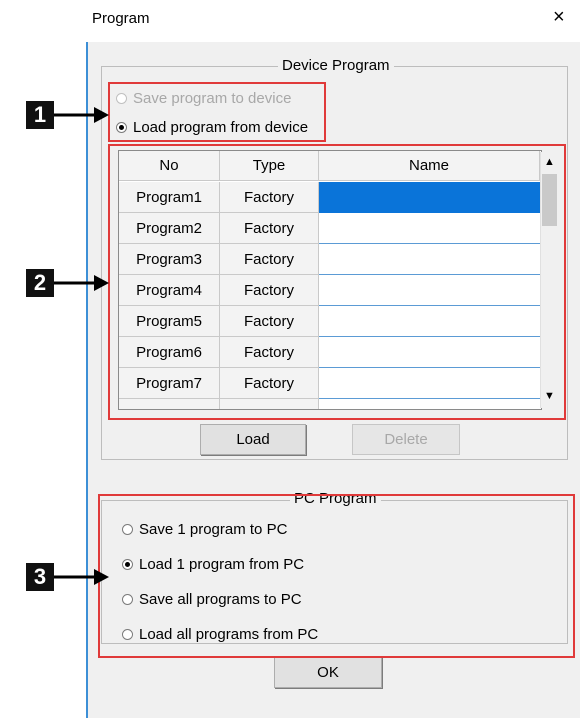  Describe the element at coordinates (40, 115) in the screenshot. I see `callout-1-badge: 1` at that location.